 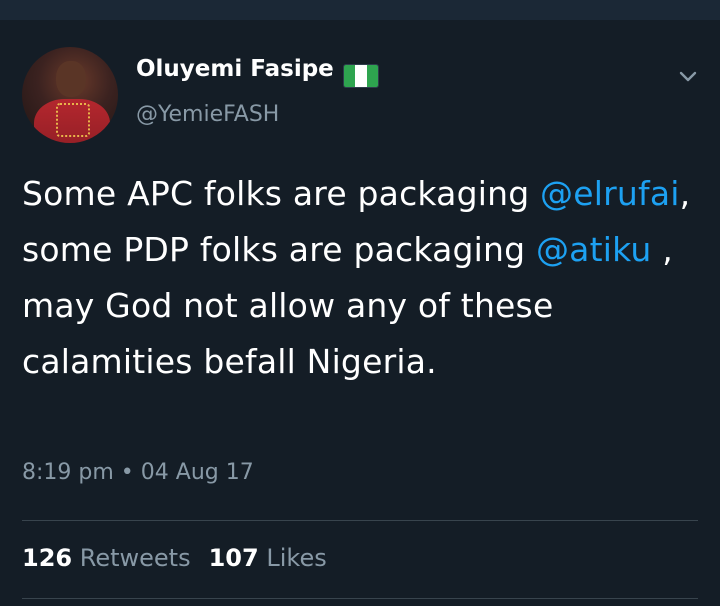 I want to click on tweet-timestamp: 8:19 pm • 04 Aug 17, so click(x=138, y=472).